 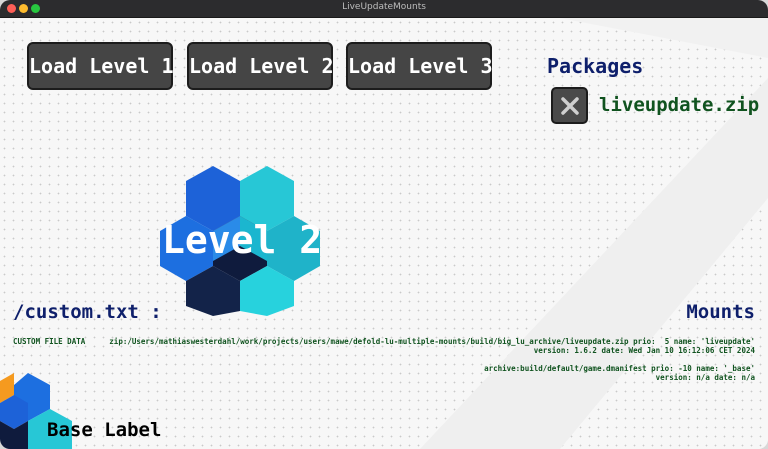 What do you see at coordinates (595, 66) in the screenshot?
I see `packages-title: Packages` at bounding box center [595, 66].